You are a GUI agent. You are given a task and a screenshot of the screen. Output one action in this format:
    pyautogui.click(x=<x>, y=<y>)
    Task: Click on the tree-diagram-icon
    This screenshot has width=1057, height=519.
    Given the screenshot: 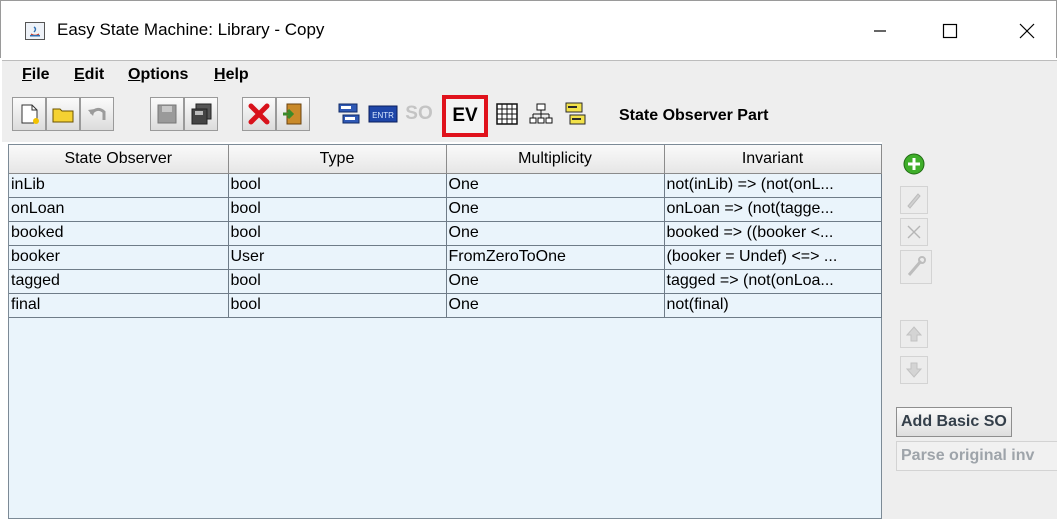 What is the action you would take?
    pyautogui.click(x=541, y=113)
    